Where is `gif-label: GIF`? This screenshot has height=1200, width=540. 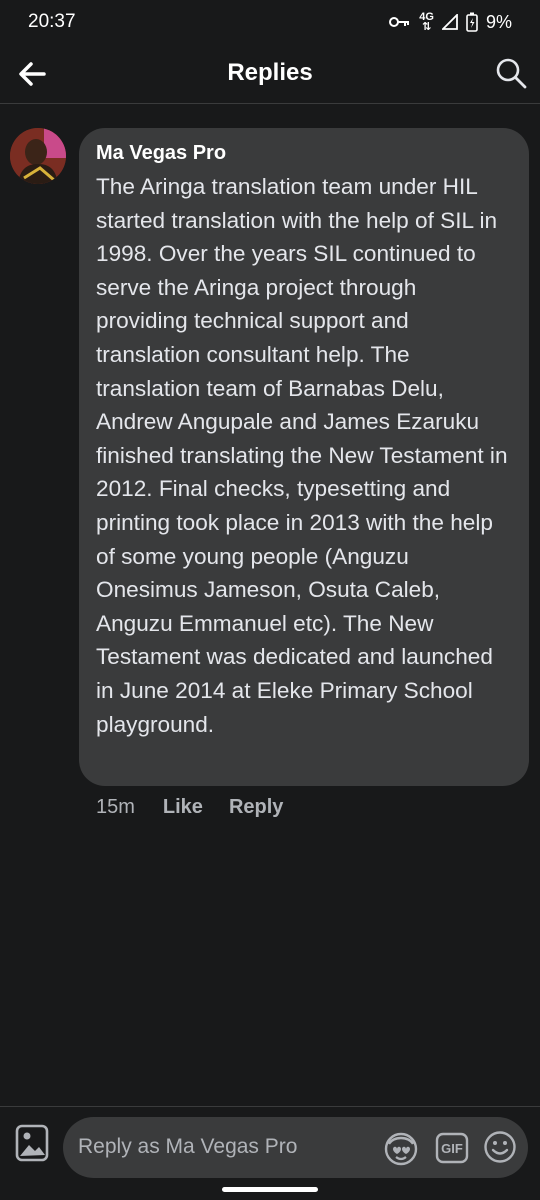
gif-label: GIF is located at coordinates (452, 1148).